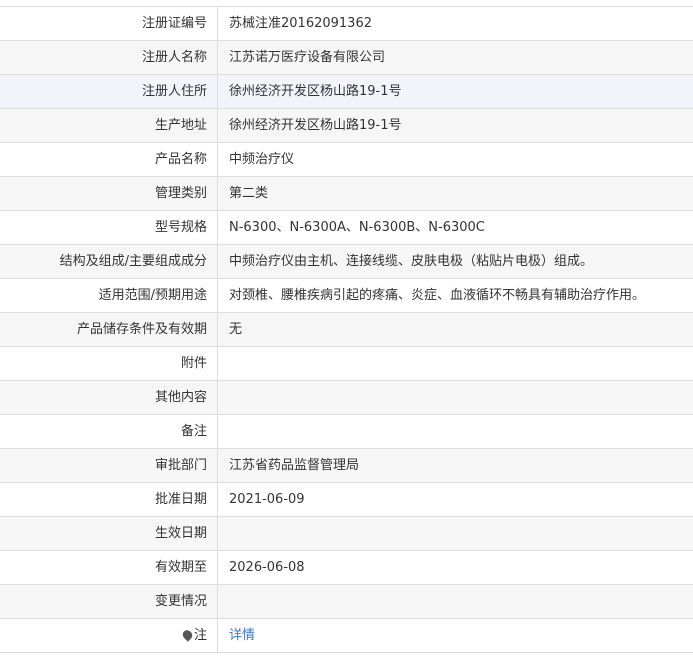  Describe the element at coordinates (109, 329) in the screenshot. I see `row-label: 产品储存条件及有效期` at that location.